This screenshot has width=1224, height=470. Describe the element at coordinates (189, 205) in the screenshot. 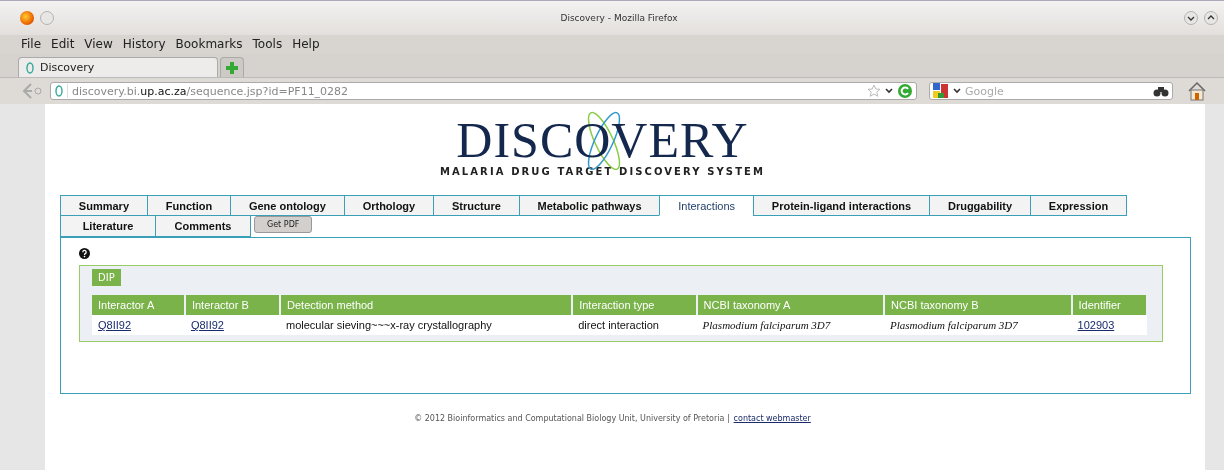

I see `tab: Function` at that location.